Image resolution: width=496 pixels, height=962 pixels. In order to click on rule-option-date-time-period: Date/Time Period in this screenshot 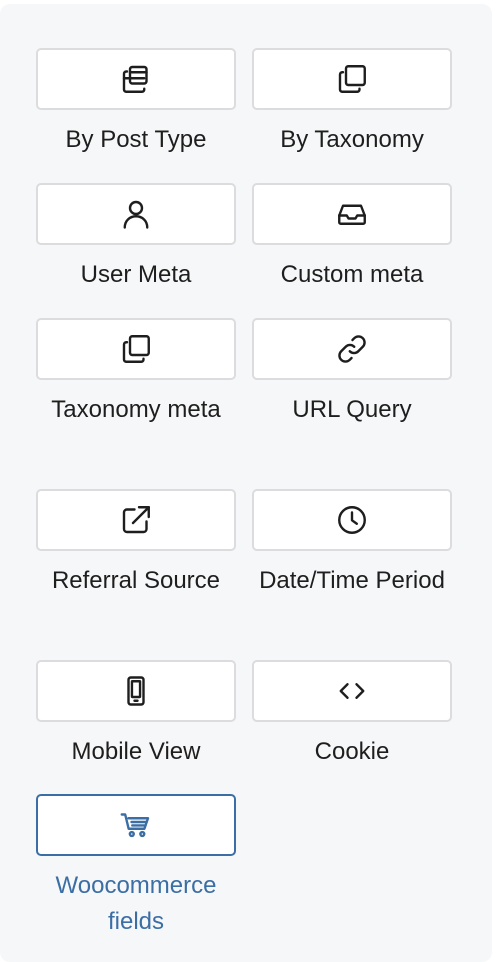, I will do `click(352, 544)`.